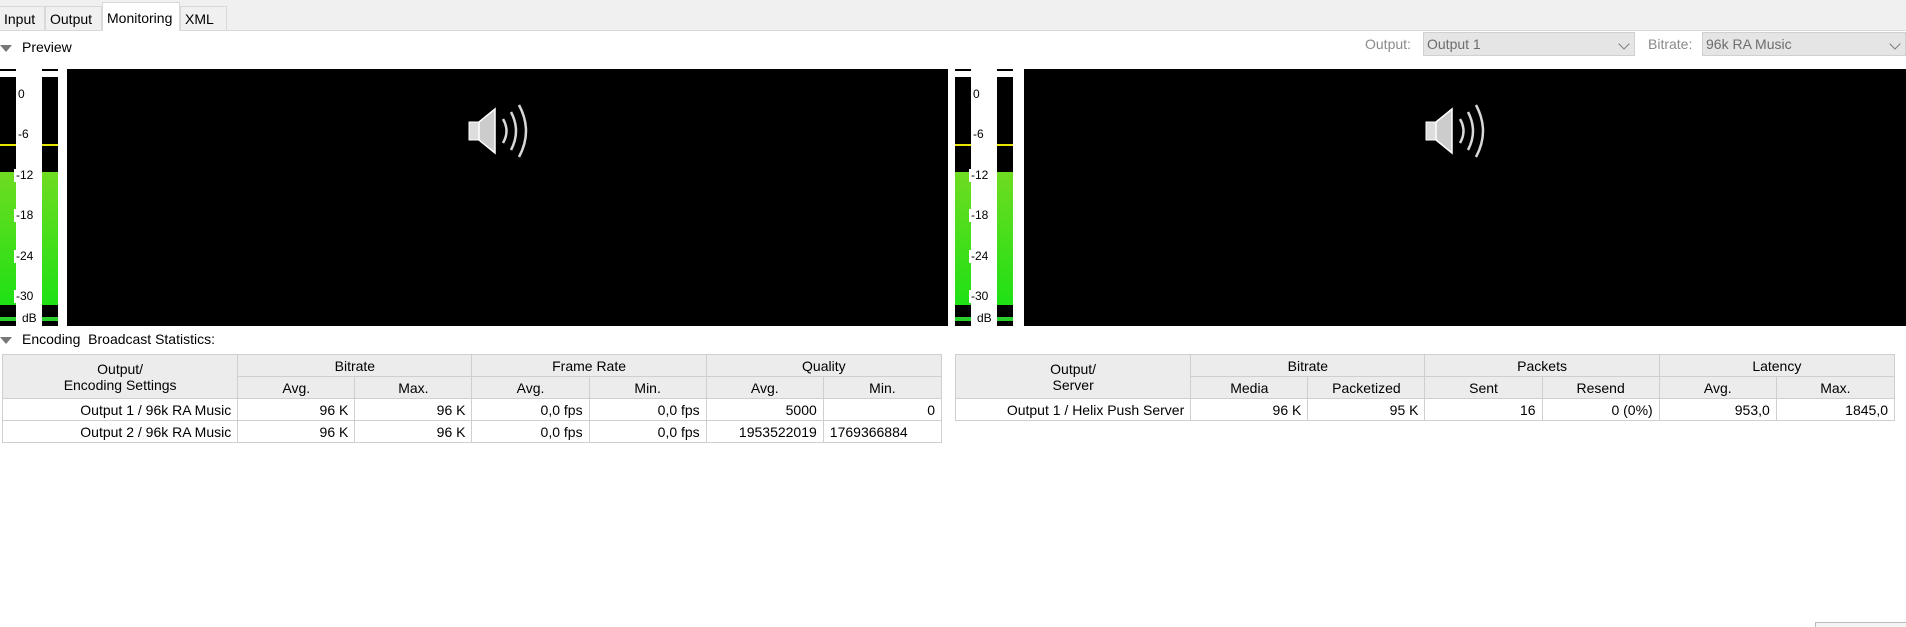 The image size is (1906, 627). Describe the element at coordinates (47, 47) in the screenshot. I see `preview-title: Preview` at that location.